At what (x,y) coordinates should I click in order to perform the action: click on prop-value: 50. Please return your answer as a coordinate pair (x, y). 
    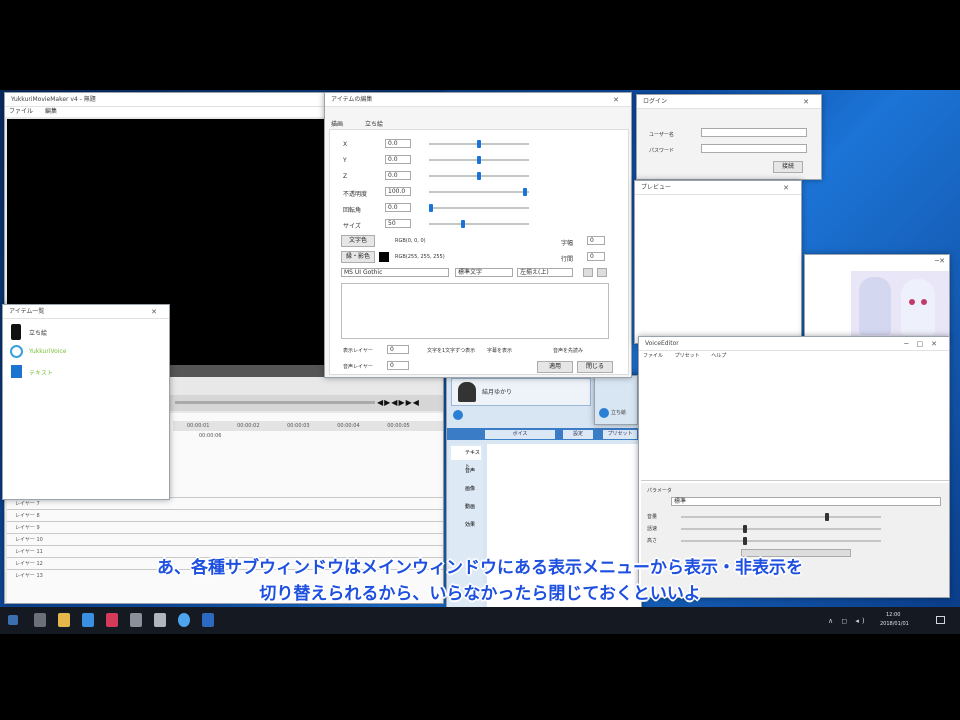
    Looking at the image, I should click on (398, 223).